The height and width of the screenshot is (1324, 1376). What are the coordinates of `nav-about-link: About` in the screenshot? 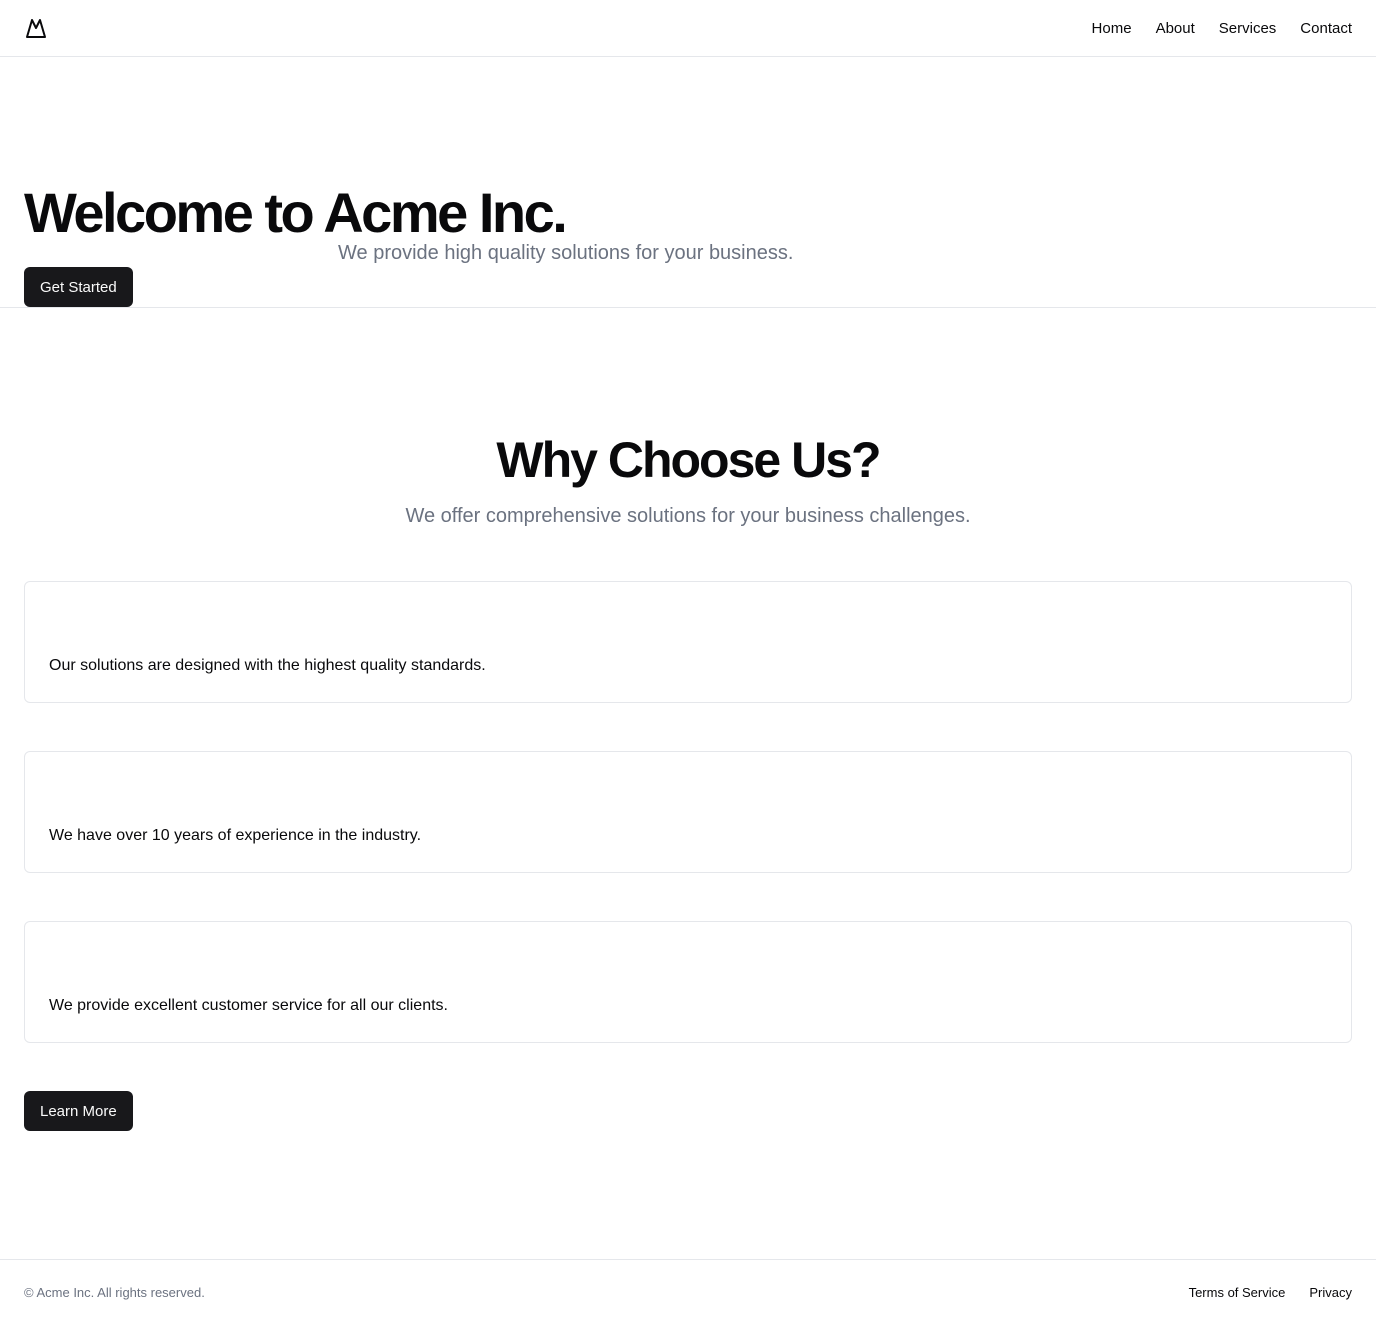 It's located at (1175, 28).